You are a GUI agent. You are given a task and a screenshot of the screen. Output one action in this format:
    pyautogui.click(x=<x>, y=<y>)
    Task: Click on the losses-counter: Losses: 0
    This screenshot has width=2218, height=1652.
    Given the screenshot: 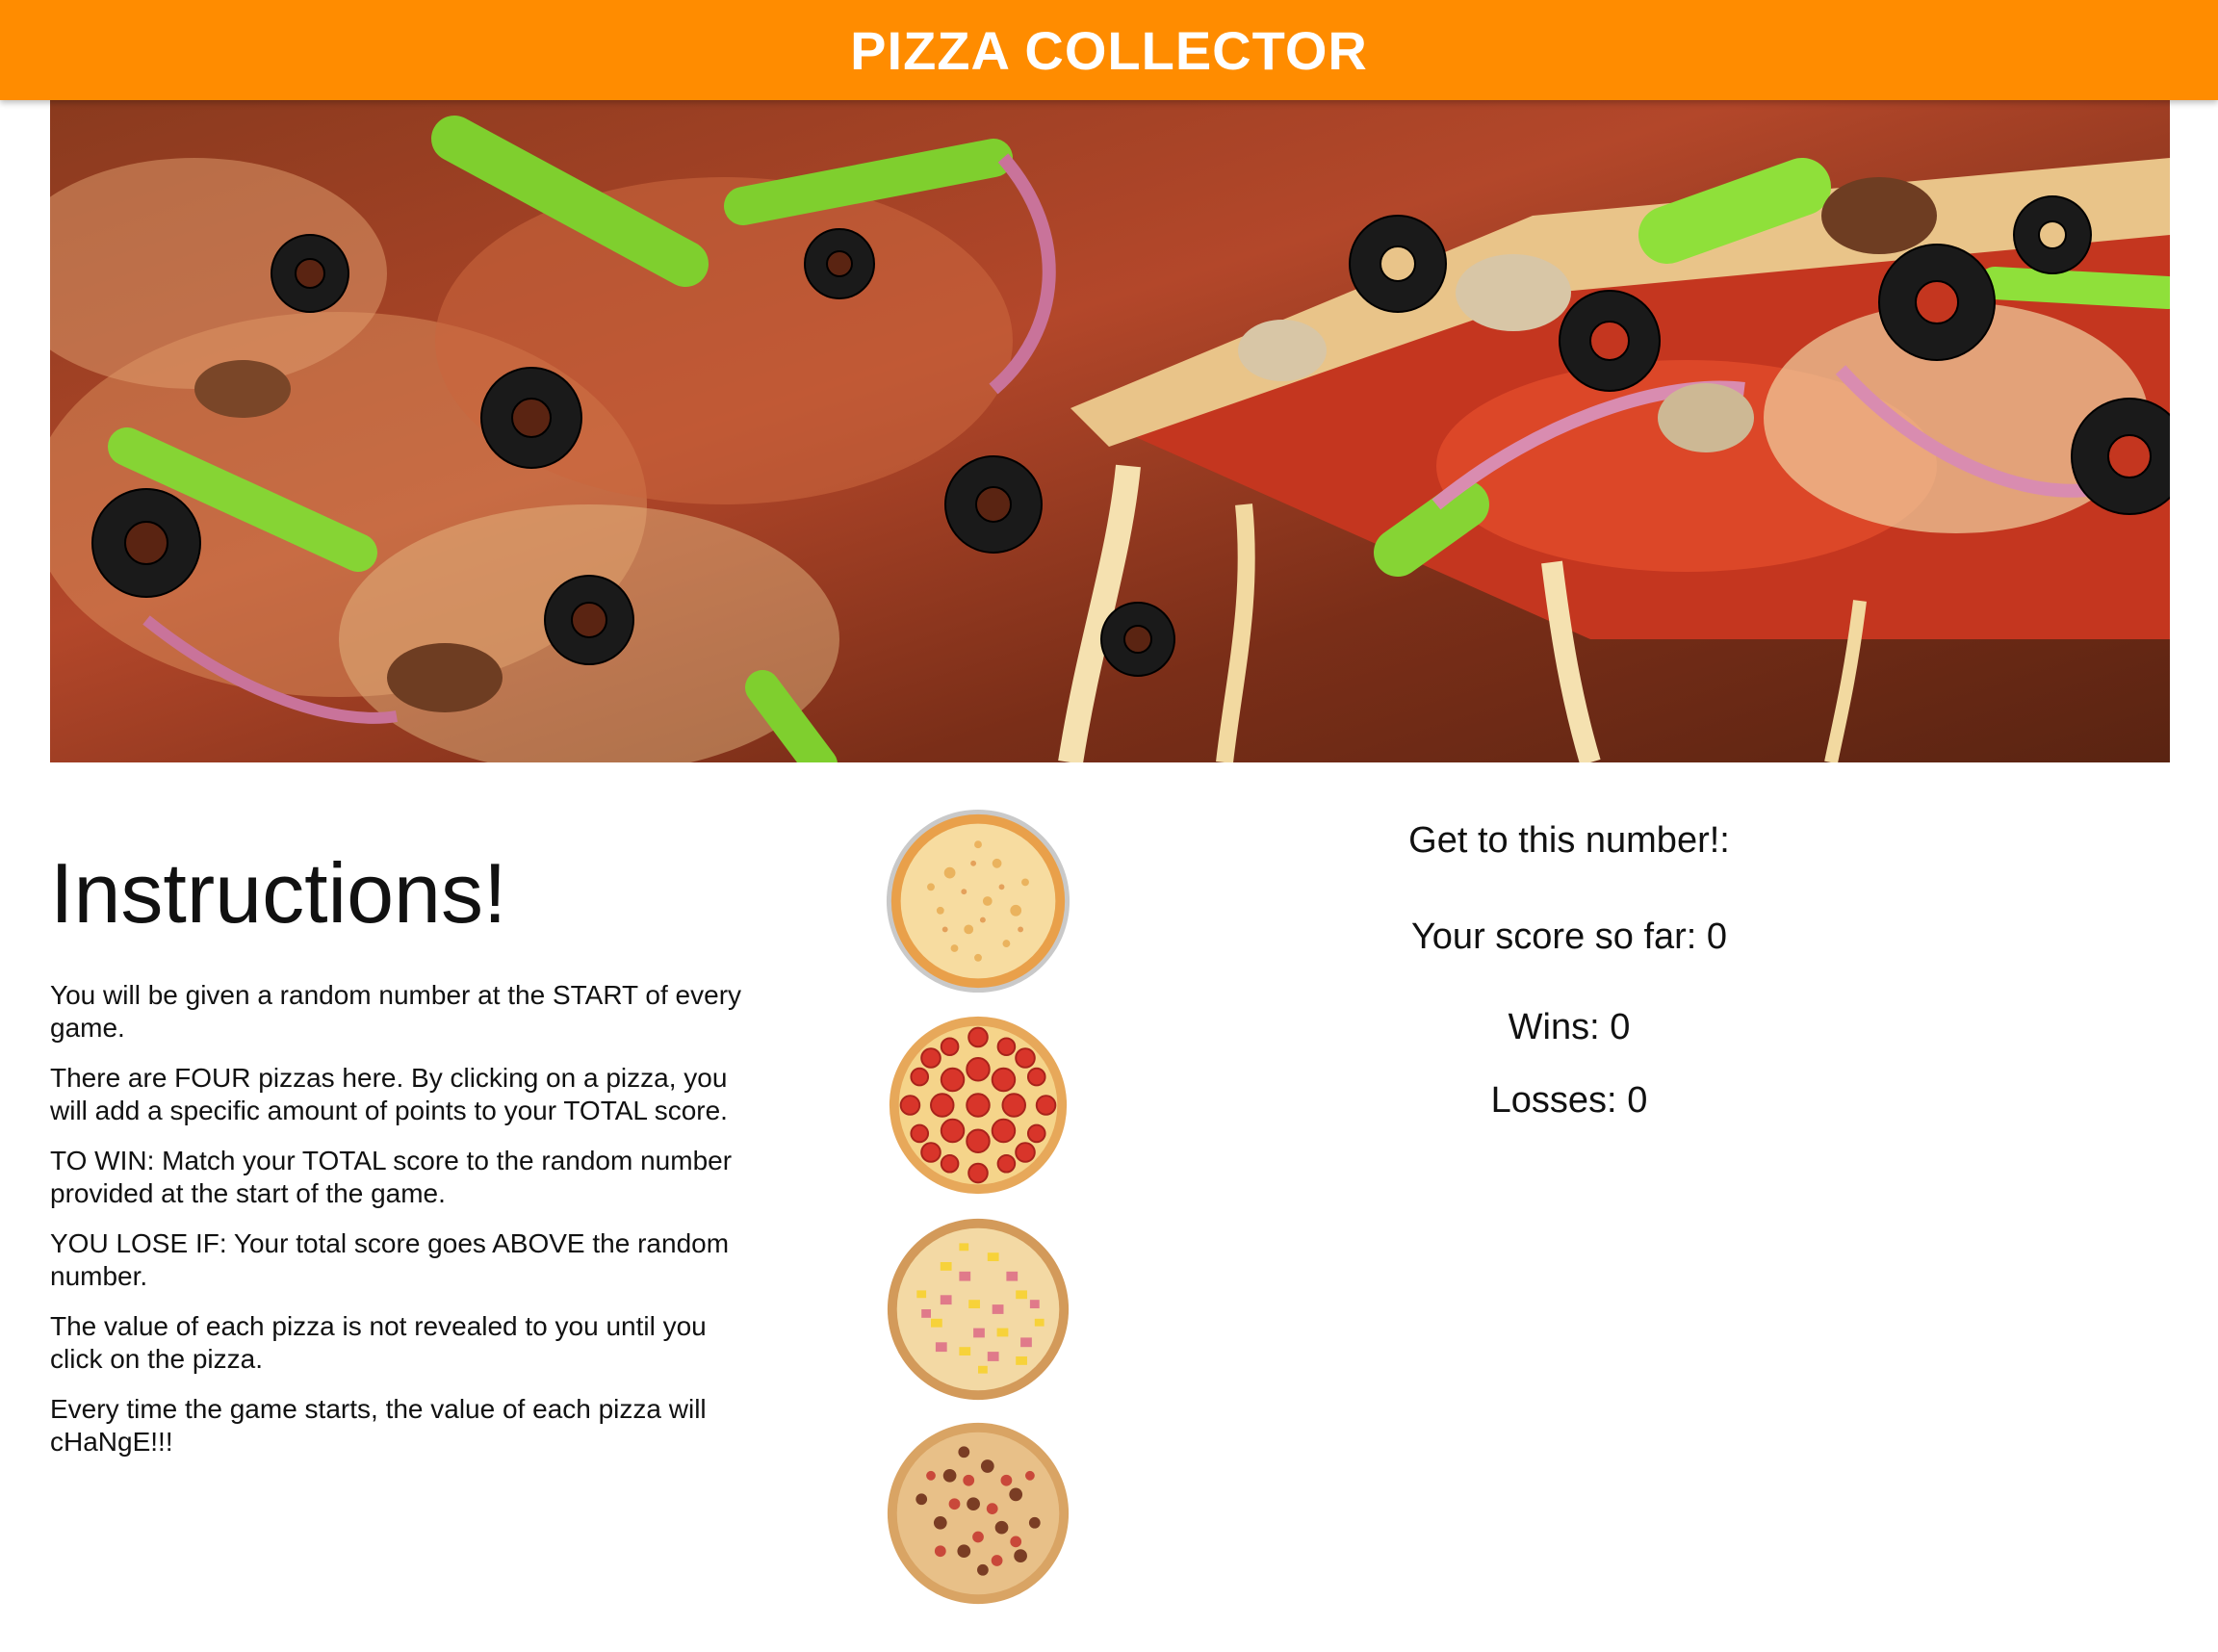 What is the action you would take?
    pyautogui.click(x=1569, y=1100)
    